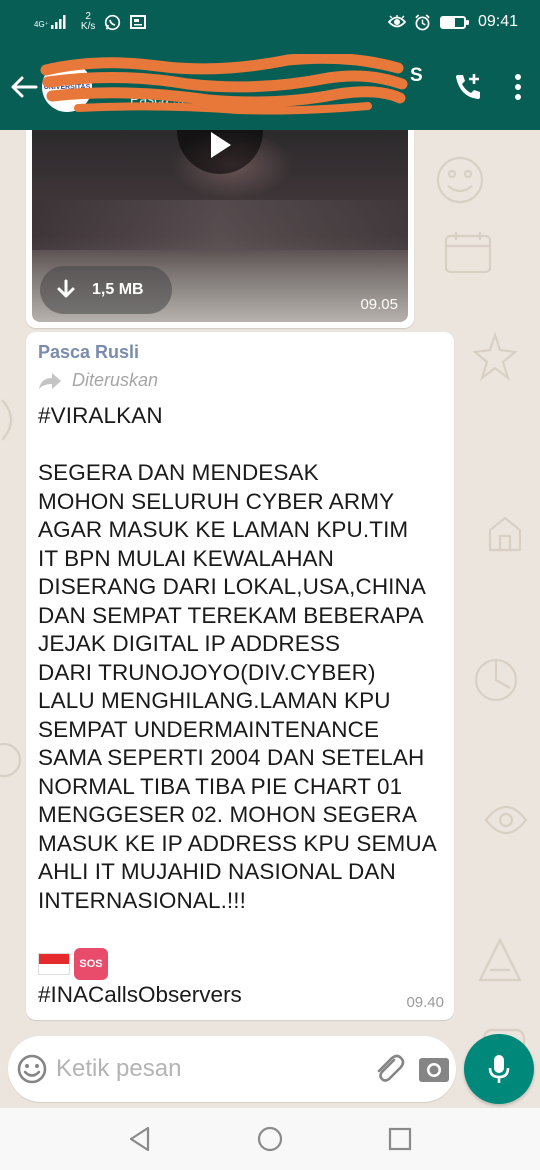 The width and height of the screenshot is (540, 1170). What do you see at coordinates (140, 995) in the screenshot?
I see `message-hashtag: #INACallsObservers` at bounding box center [140, 995].